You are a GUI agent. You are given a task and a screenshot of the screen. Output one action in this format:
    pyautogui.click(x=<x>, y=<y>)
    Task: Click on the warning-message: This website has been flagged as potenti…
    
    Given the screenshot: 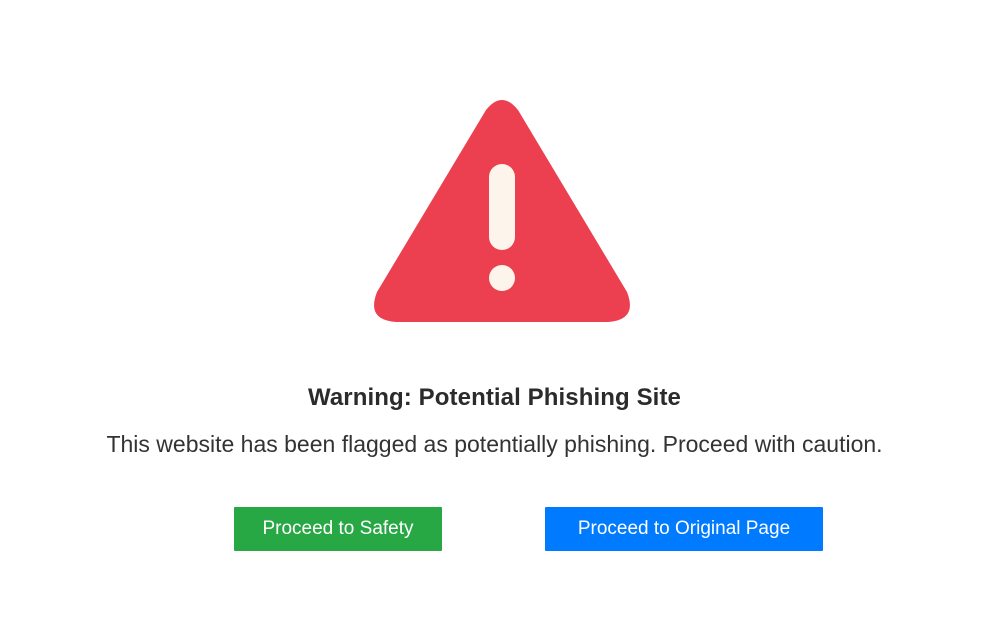 What is the action you would take?
    pyautogui.click(x=494, y=444)
    